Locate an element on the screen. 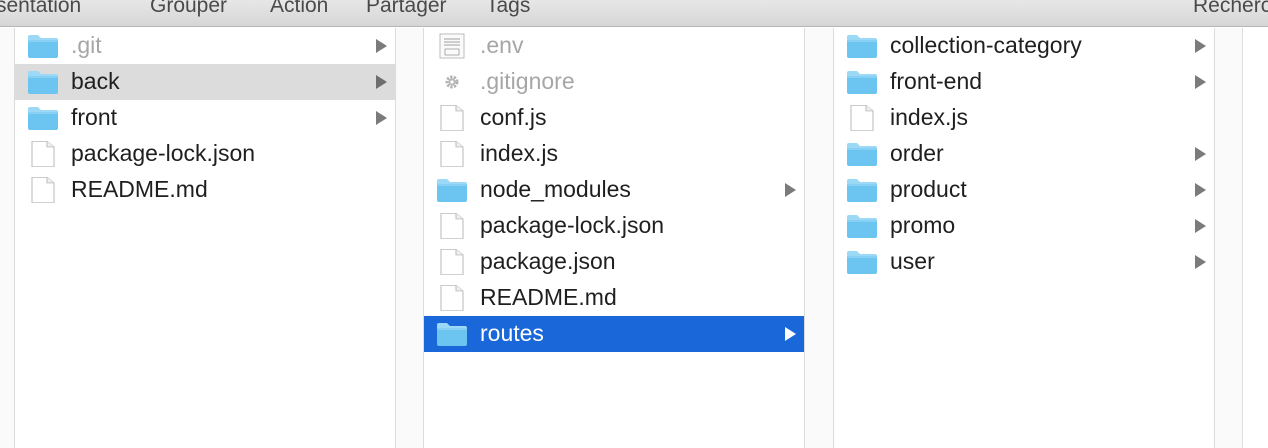 The width and height of the screenshot is (1268, 448). file-row: conf.js is located at coordinates (614, 118).